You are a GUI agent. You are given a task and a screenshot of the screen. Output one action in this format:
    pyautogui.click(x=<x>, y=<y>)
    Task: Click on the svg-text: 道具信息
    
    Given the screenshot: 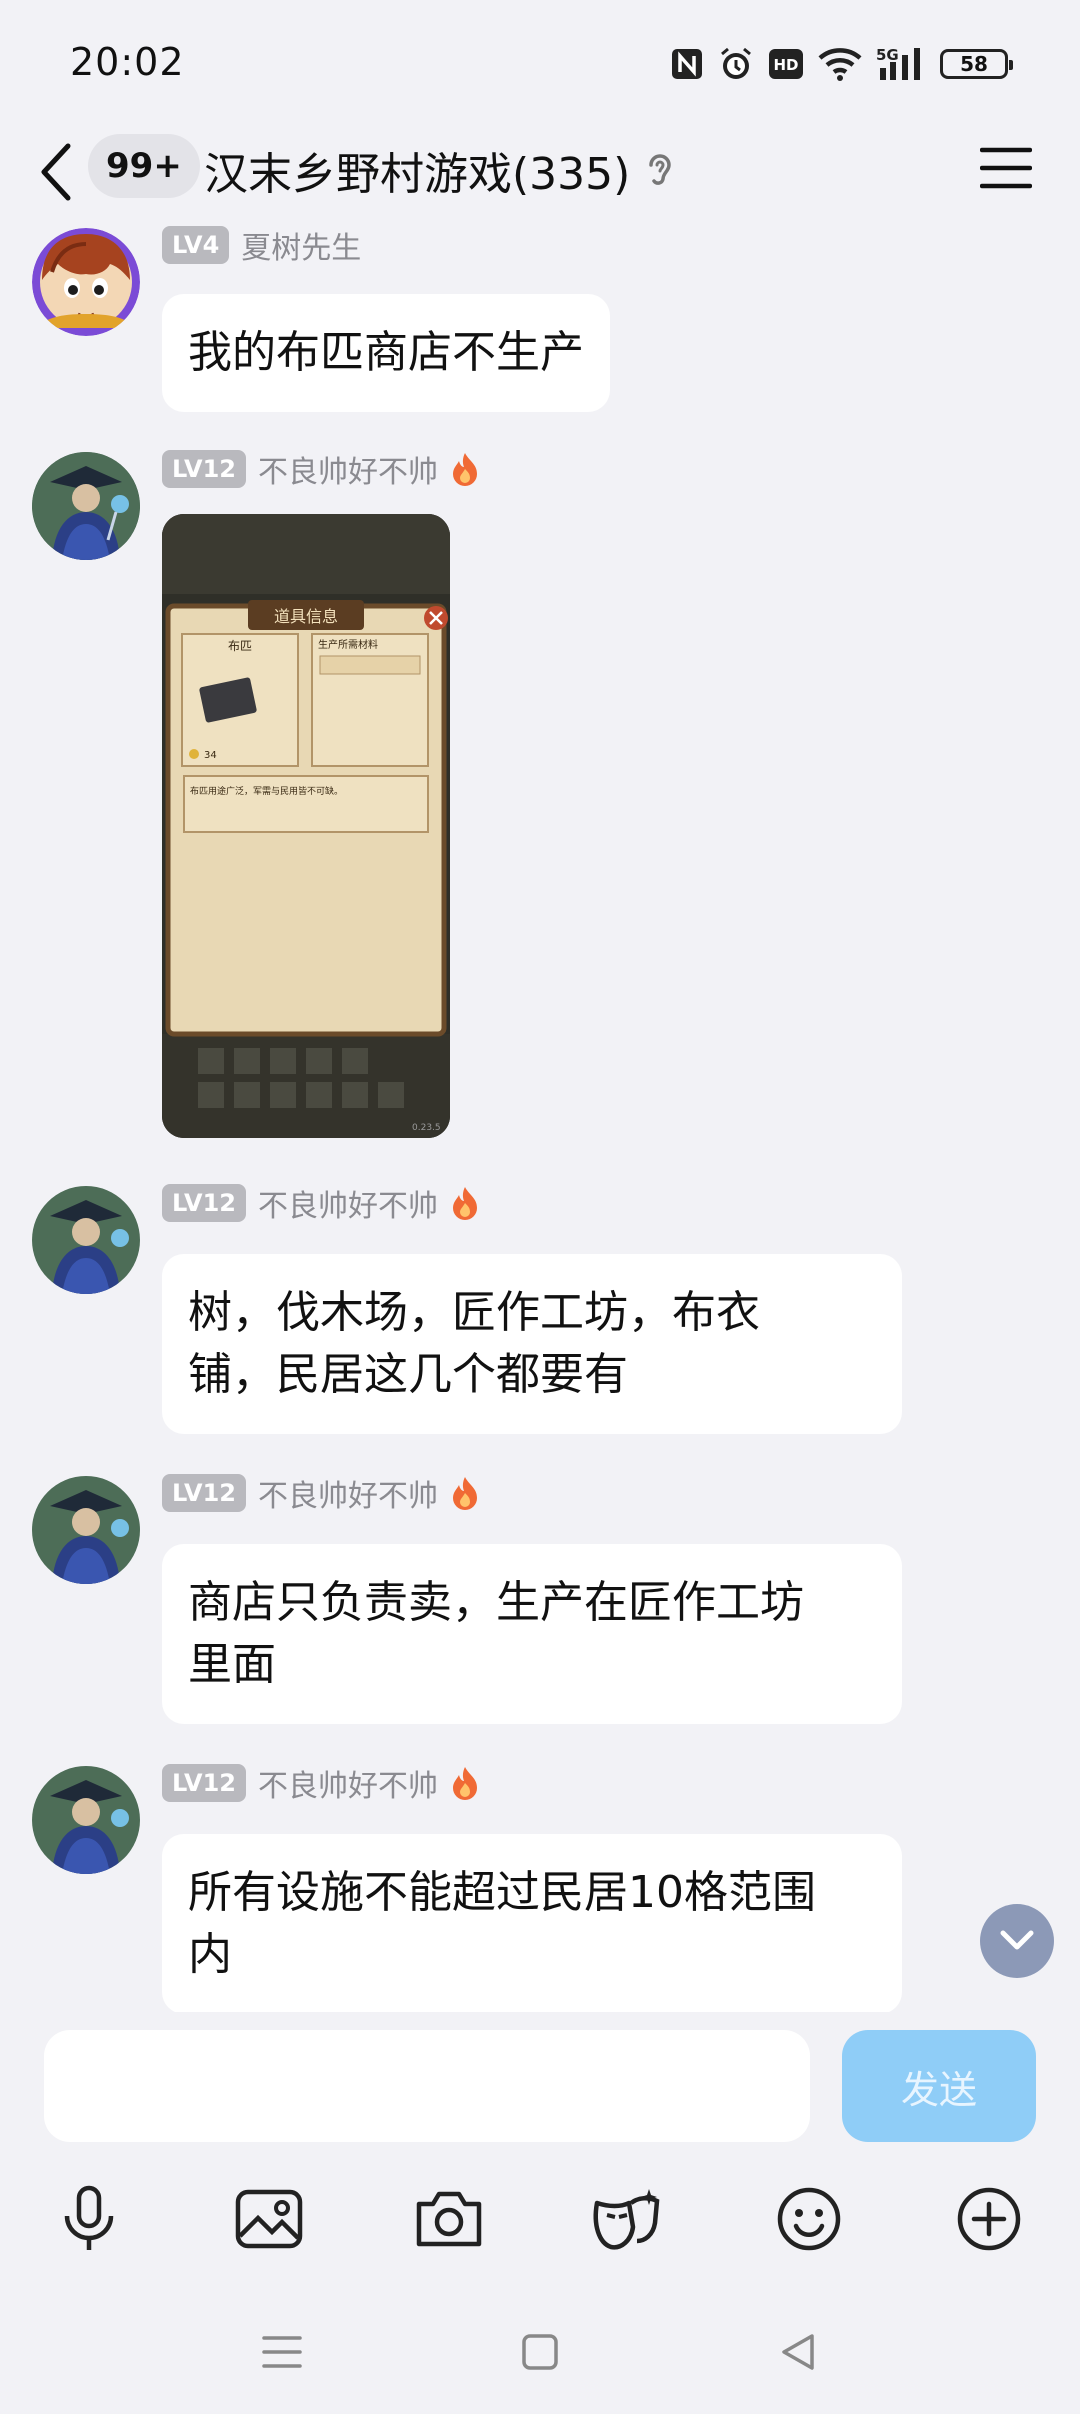 What is the action you would take?
    pyautogui.click(x=306, y=616)
    